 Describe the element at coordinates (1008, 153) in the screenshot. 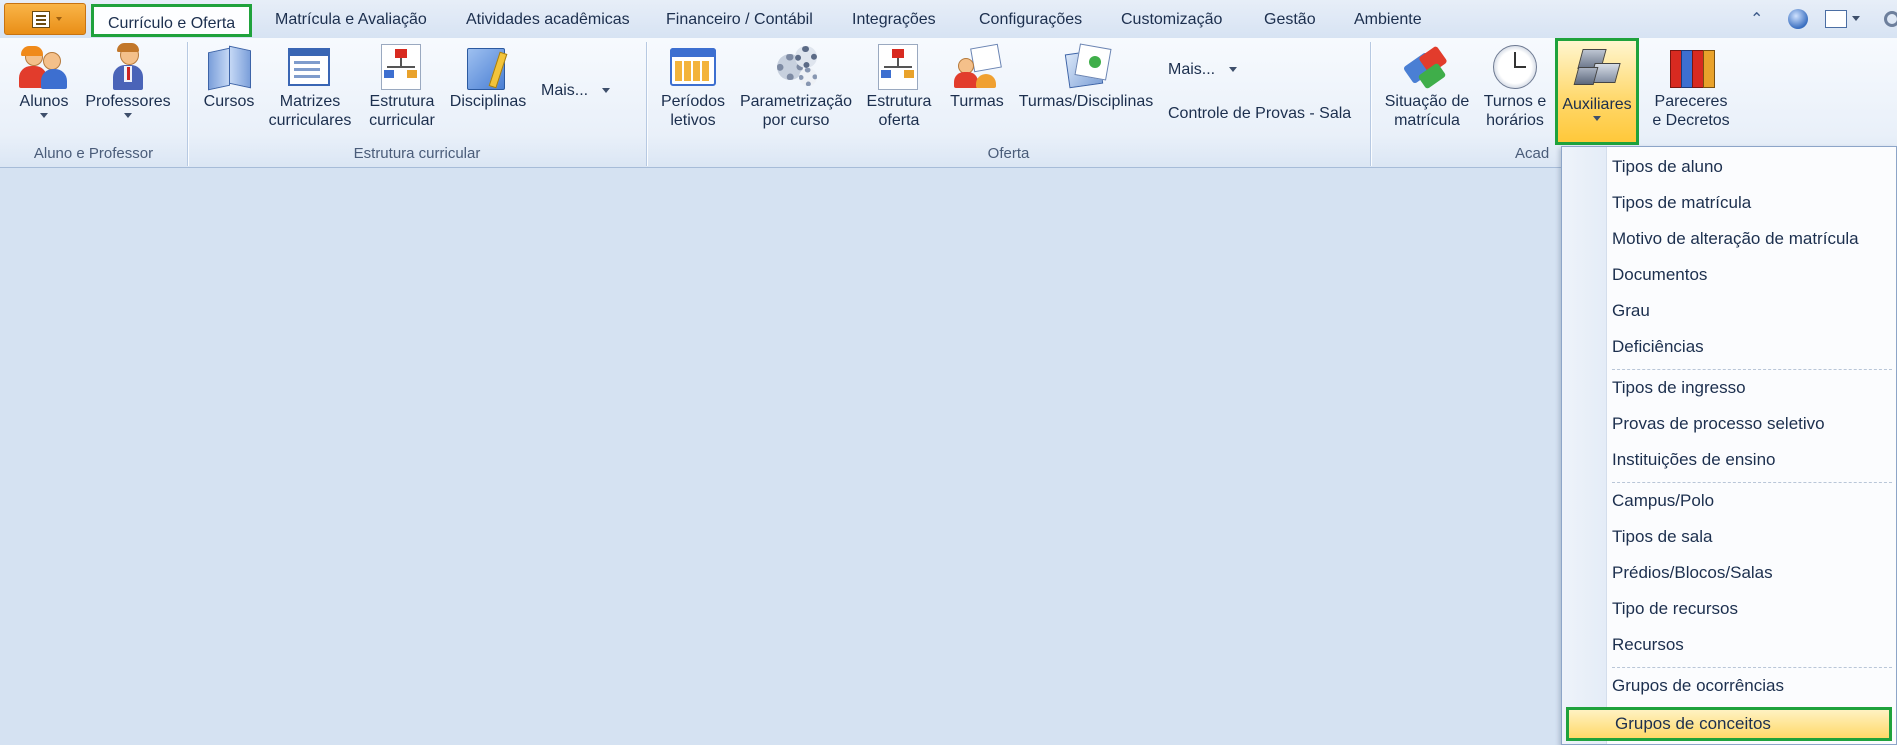

I see `group-label-oferta: Oferta` at that location.